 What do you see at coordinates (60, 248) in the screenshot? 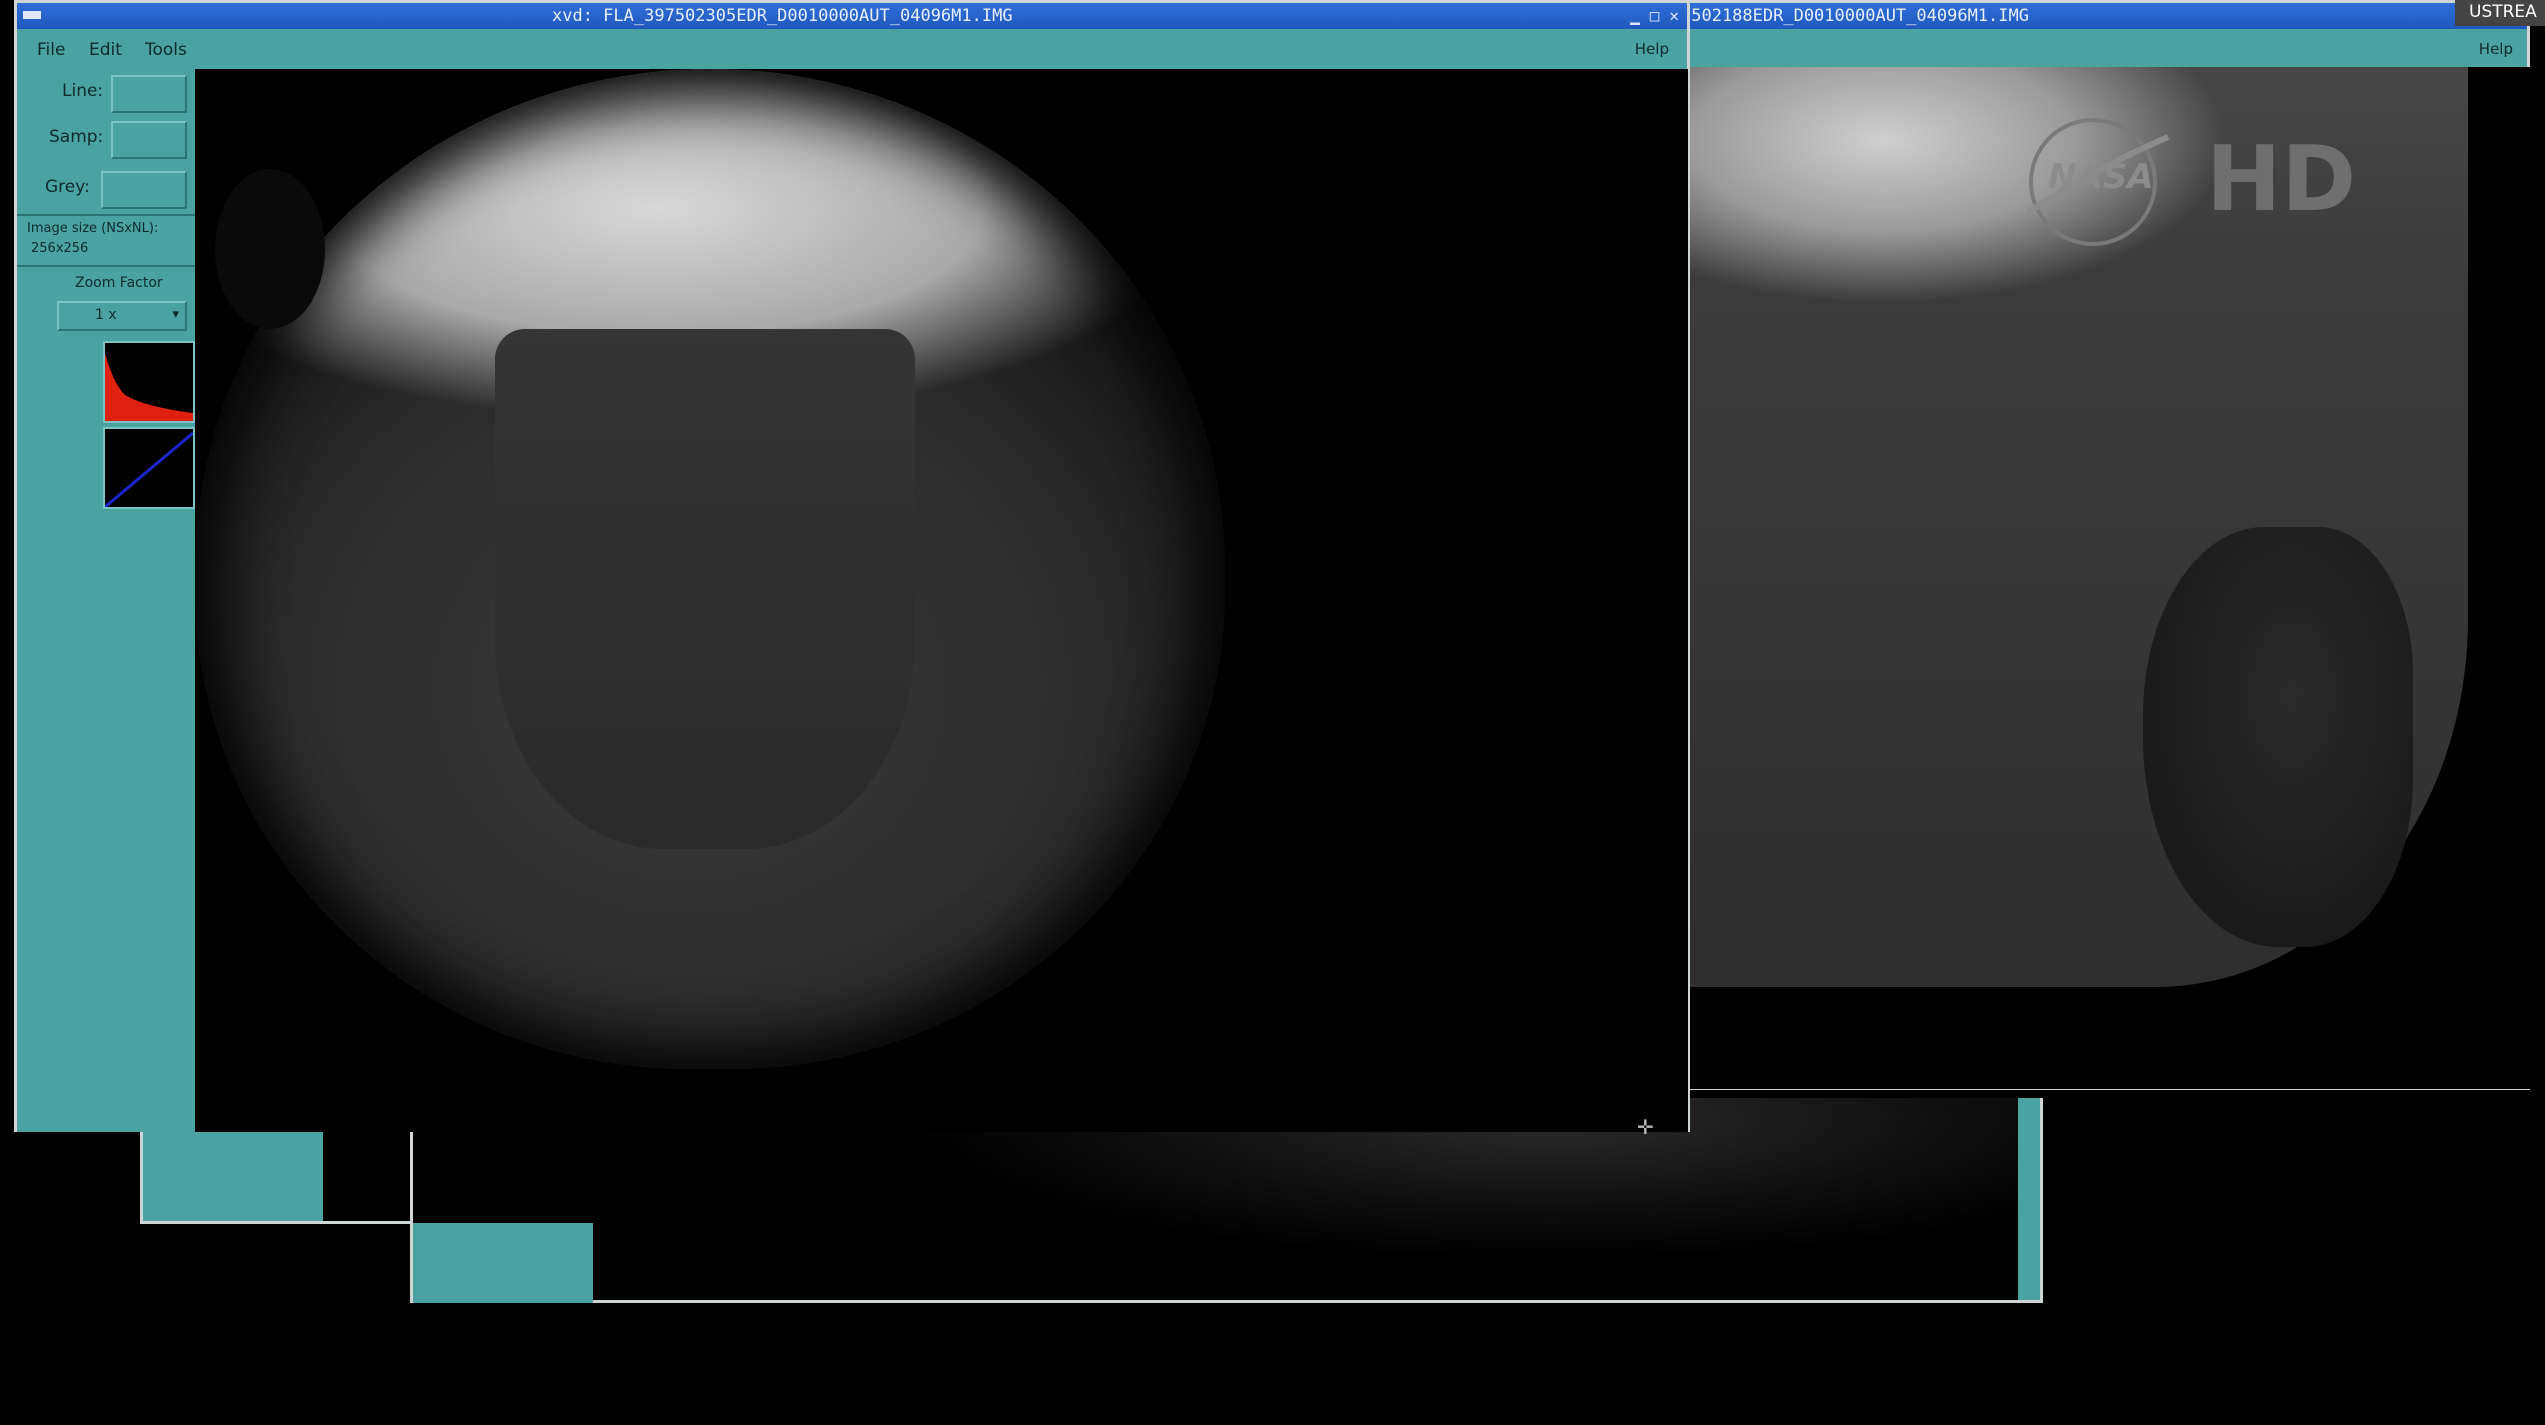
I see `image-size-value: 256x256` at bounding box center [60, 248].